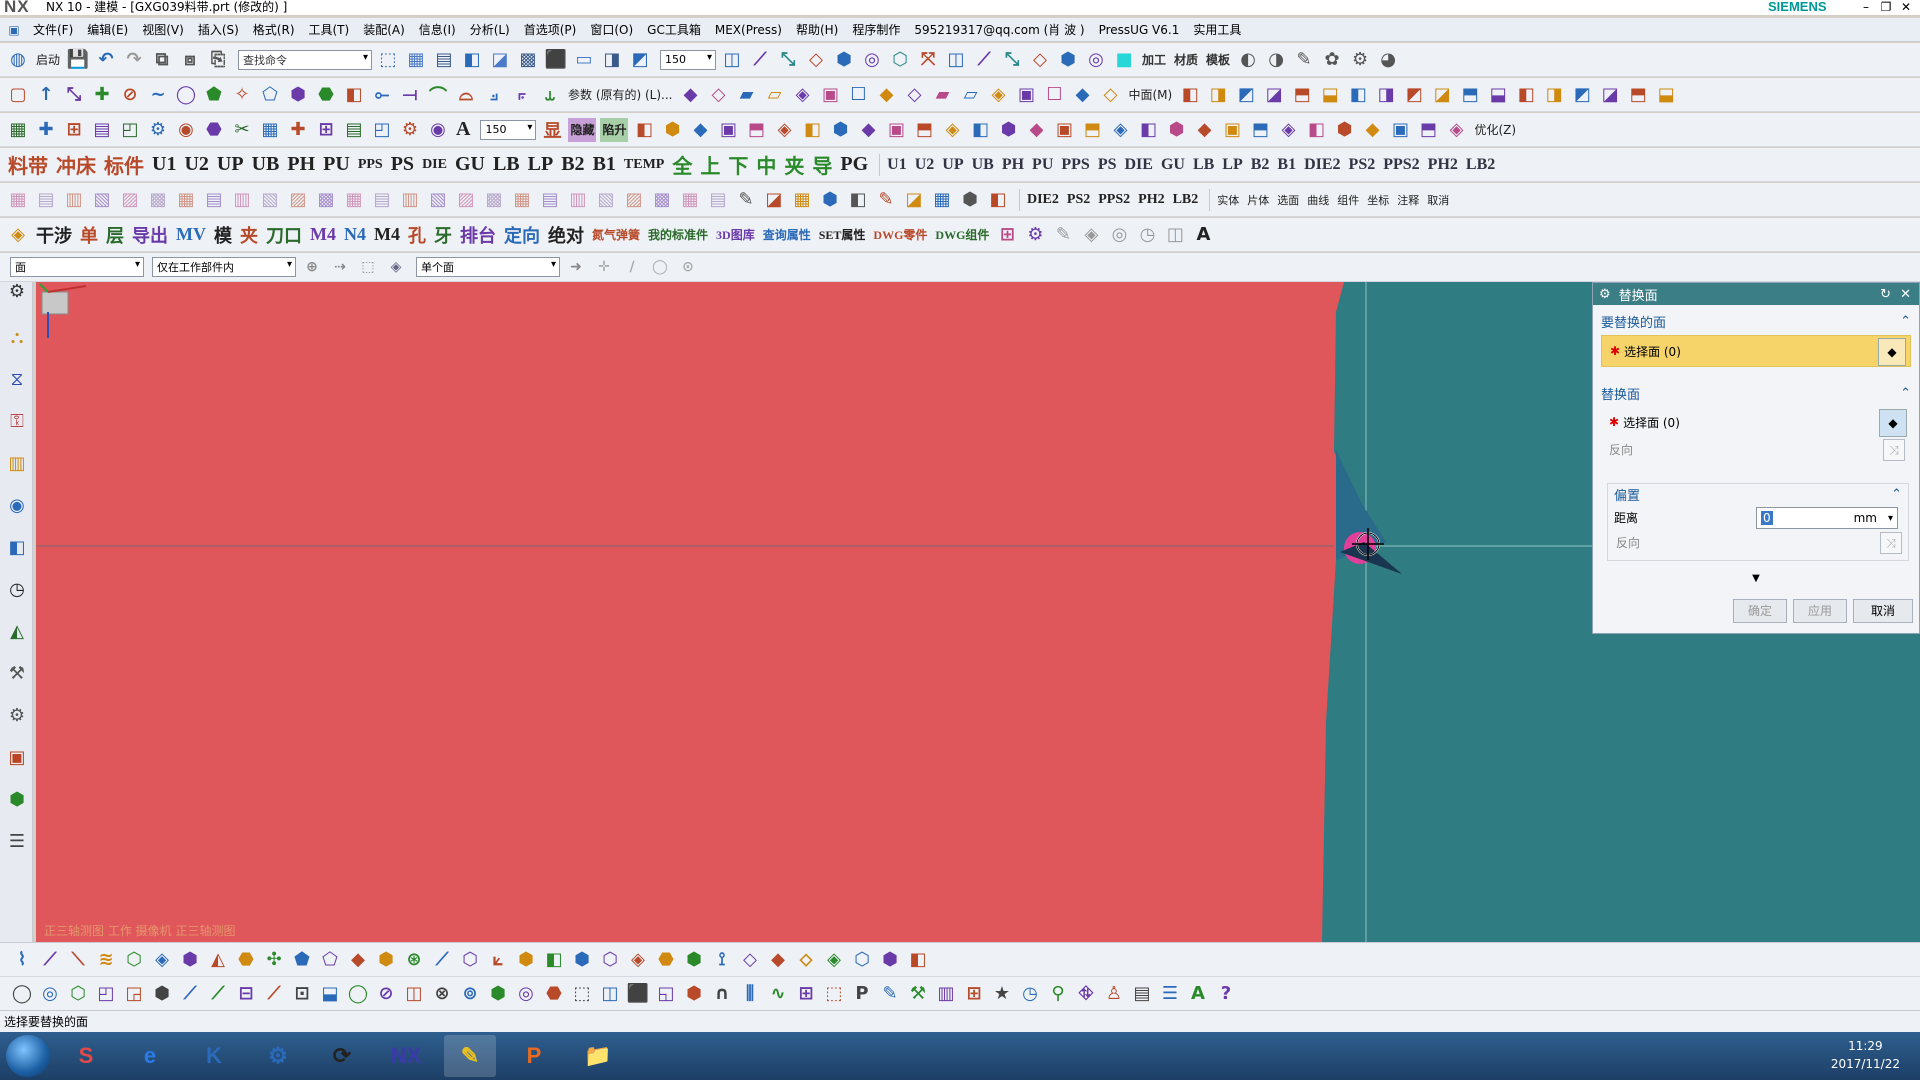 The height and width of the screenshot is (1080, 1920). Describe the element at coordinates (806, 994) in the screenshot. I see `curve-tool-bottom-28-icon: ⊞` at that location.